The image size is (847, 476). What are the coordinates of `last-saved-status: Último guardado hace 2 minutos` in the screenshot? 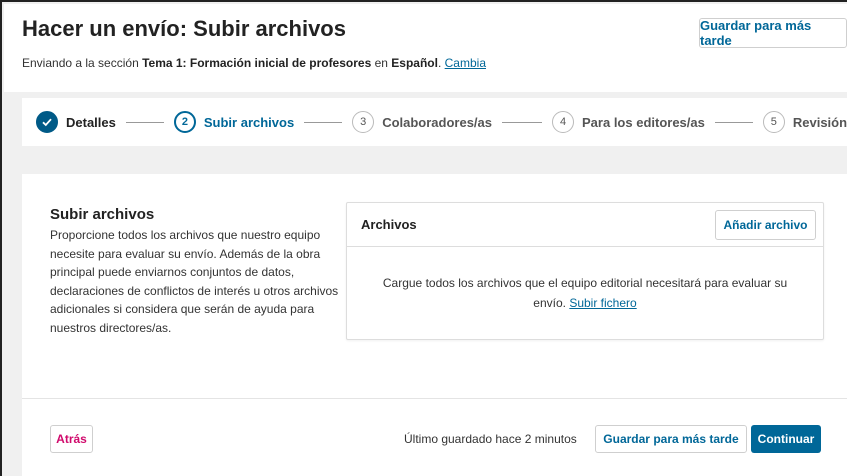 It's located at (490, 439).